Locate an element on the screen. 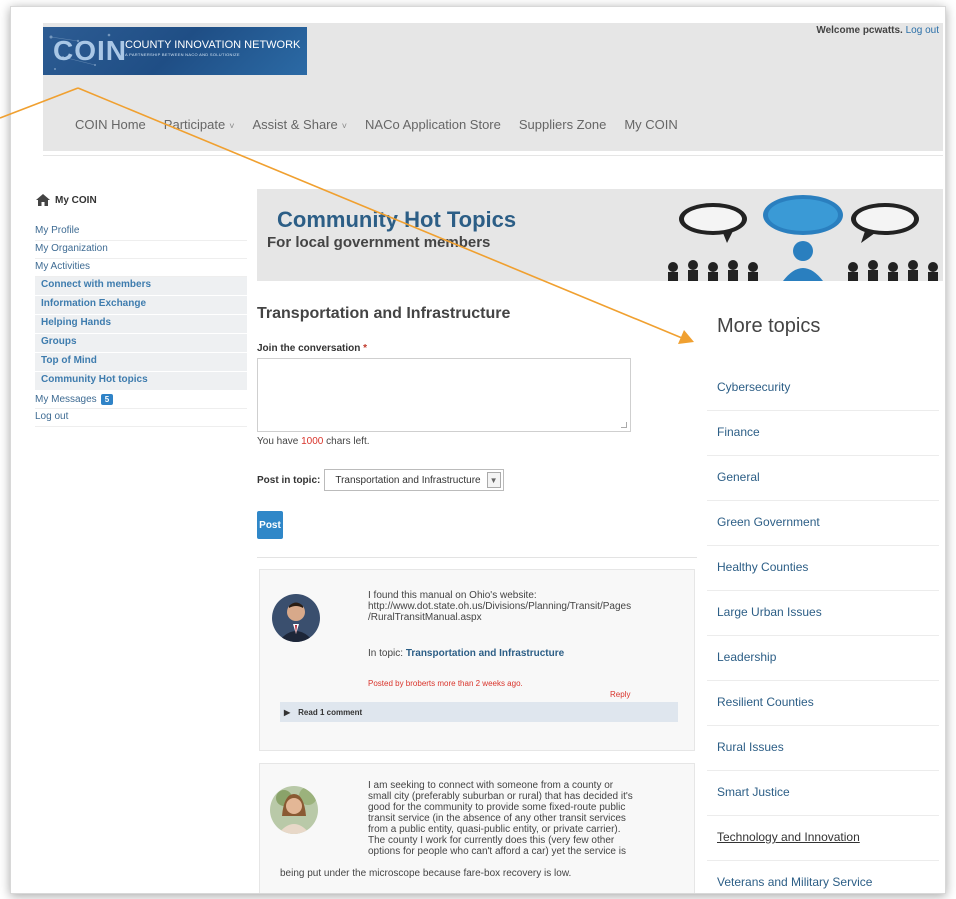 The image size is (956, 899). topic-title: Transportation and Infrastructure is located at coordinates (384, 313).